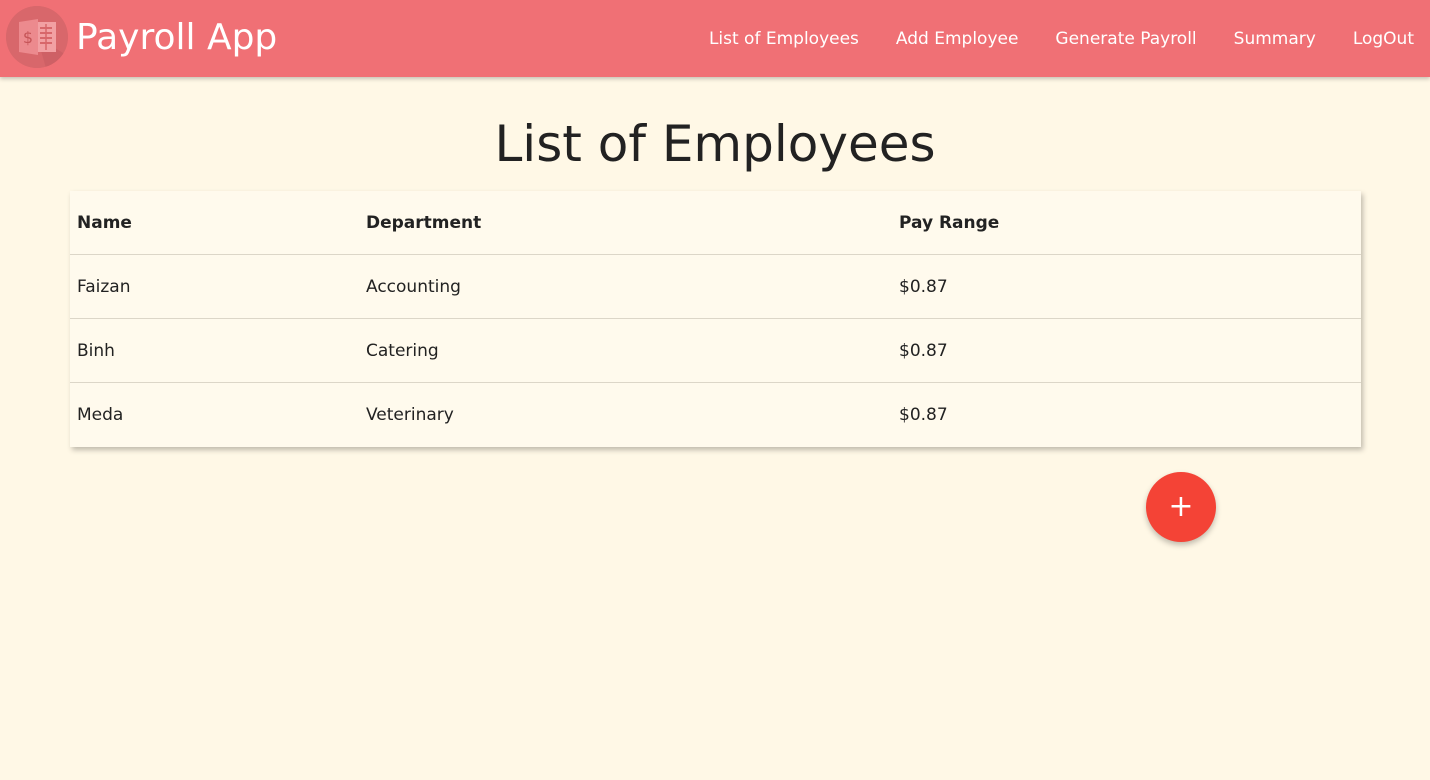  I want to click on cell-name: Faizan, so click(214, 286).